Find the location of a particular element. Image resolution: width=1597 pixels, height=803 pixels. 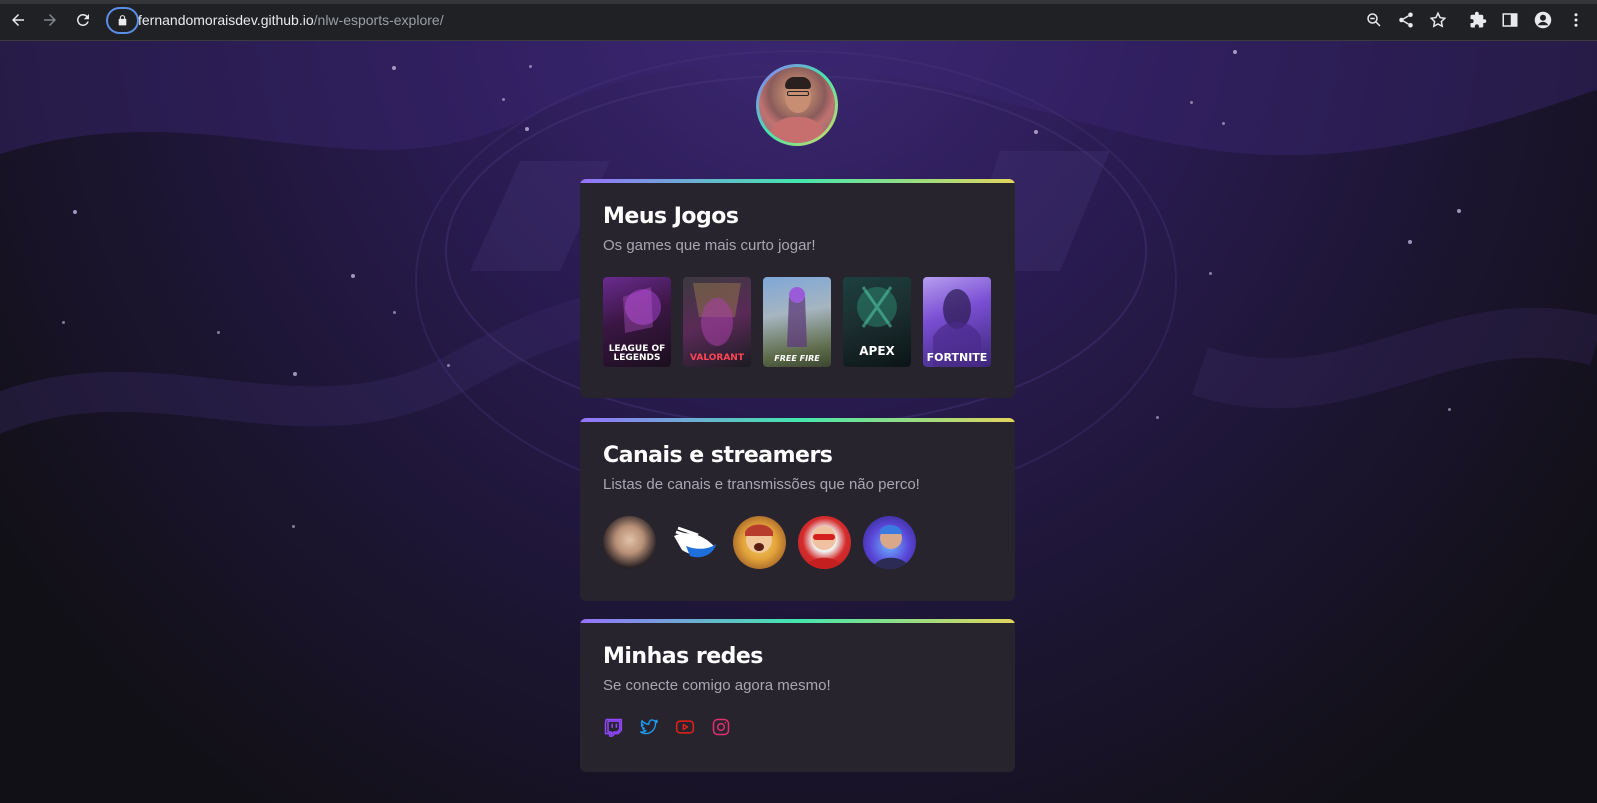

arrow-right-icon is located at coordinates (50, 20).